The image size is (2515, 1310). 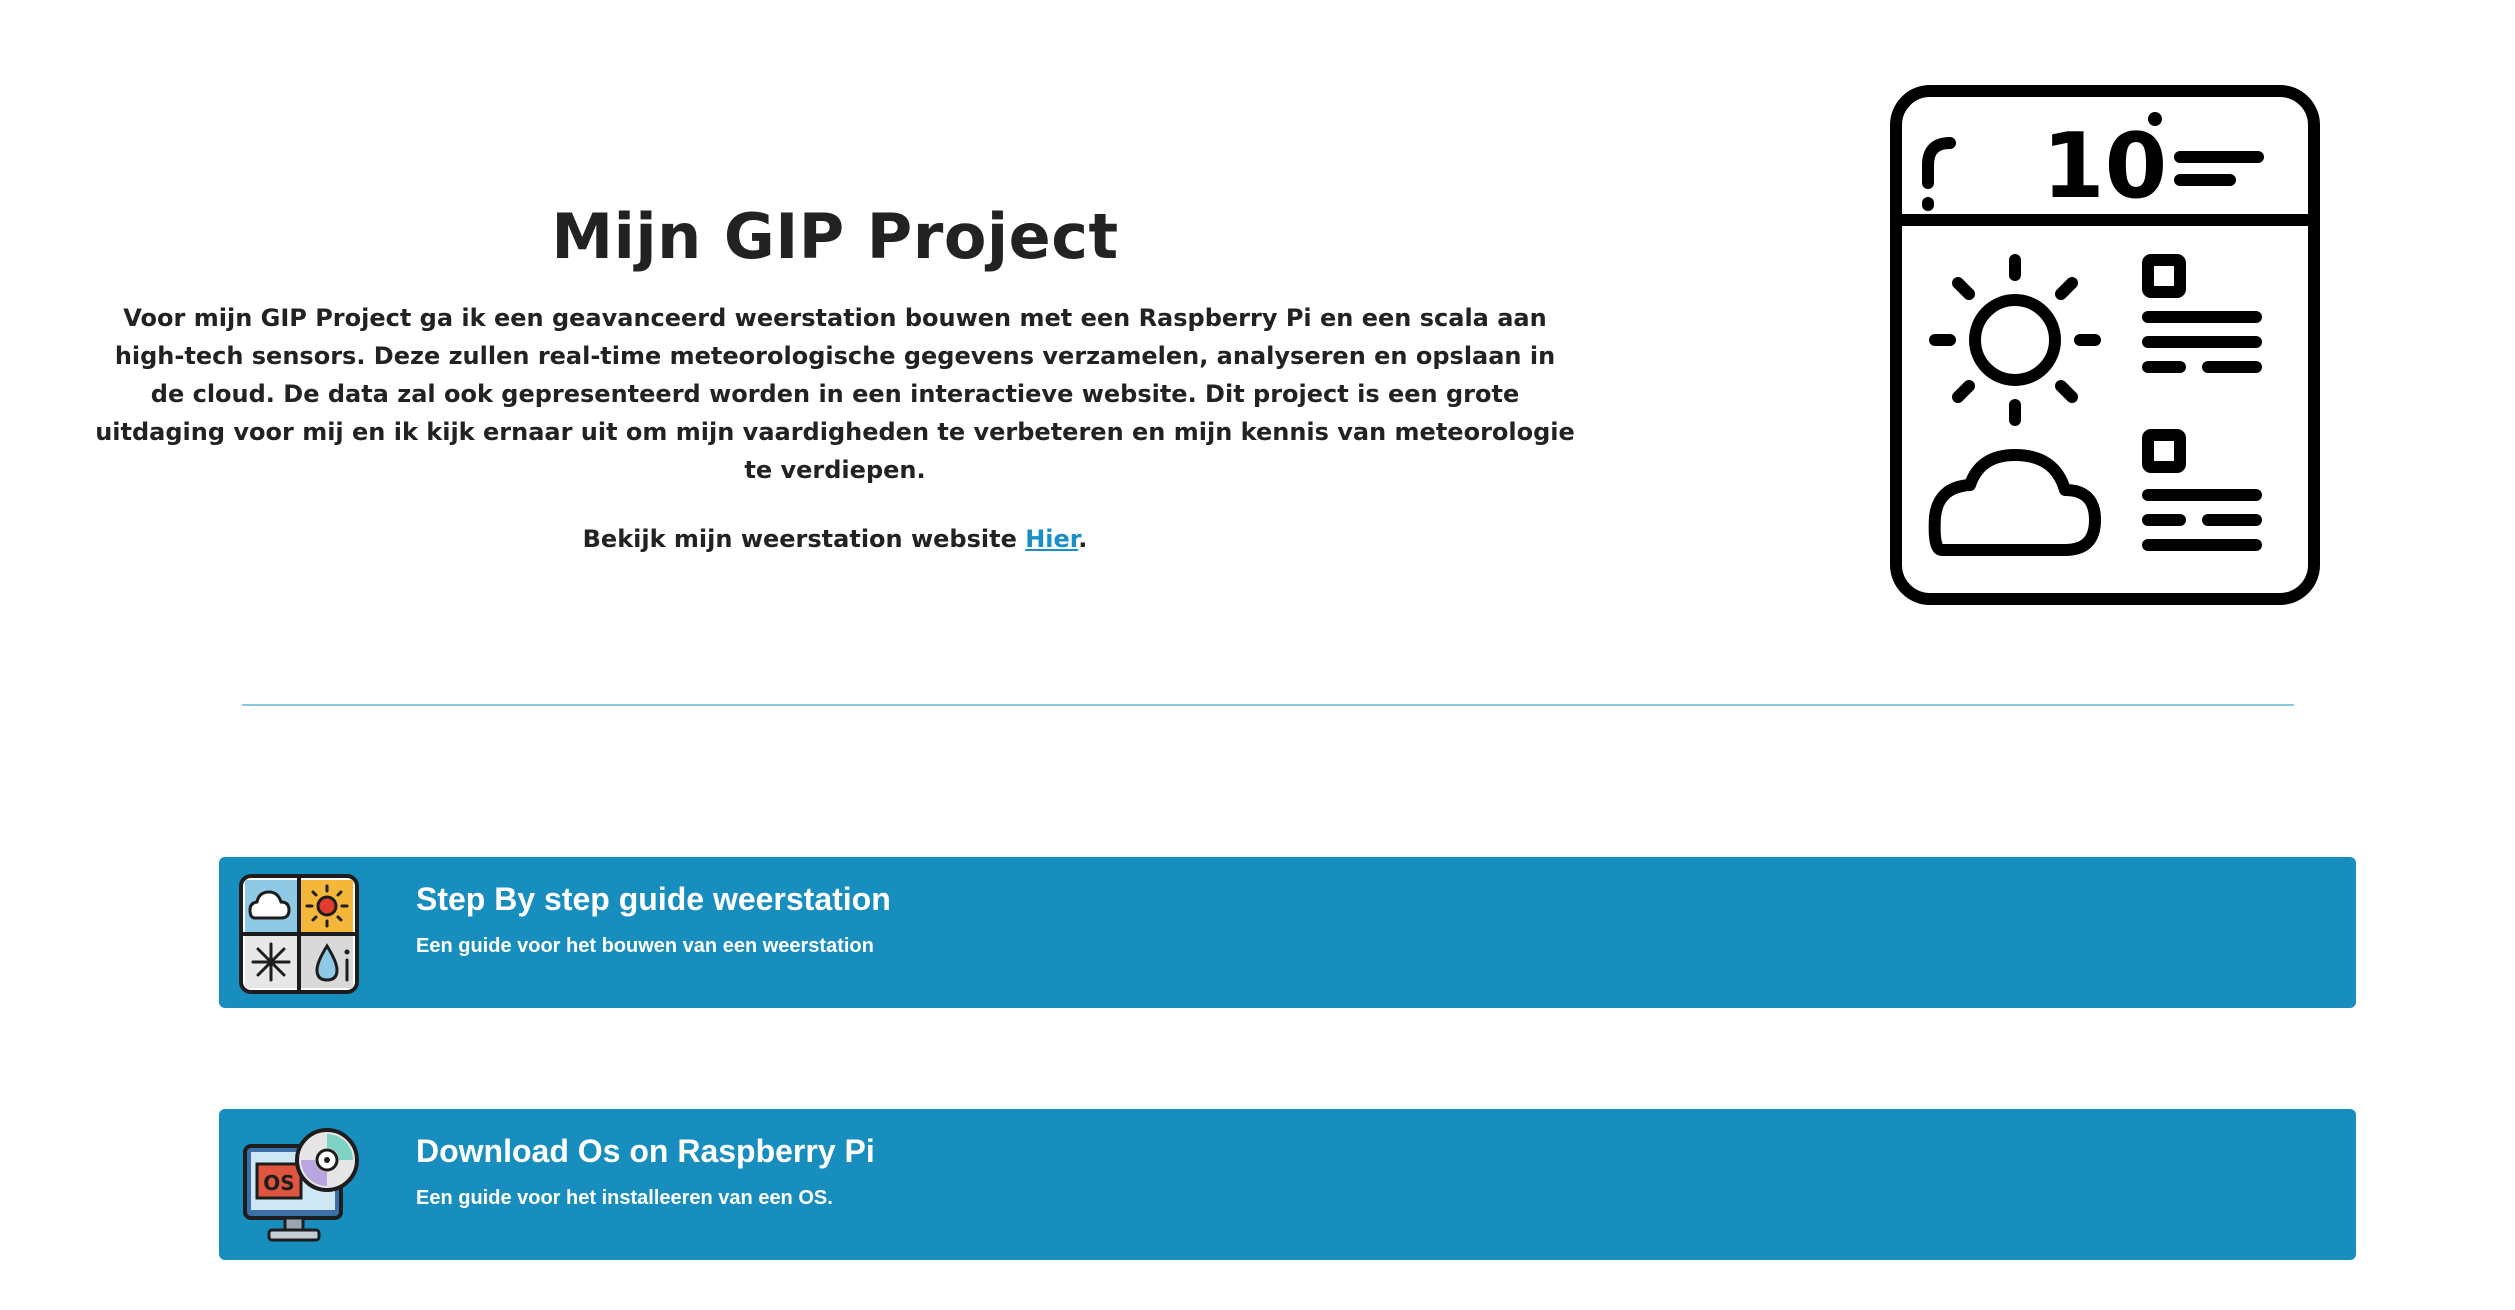 What do you see at coordinates (2105, 345) in the screenshot?
I see `weather-app-icon: 10` at bounding box center [2105, 345].